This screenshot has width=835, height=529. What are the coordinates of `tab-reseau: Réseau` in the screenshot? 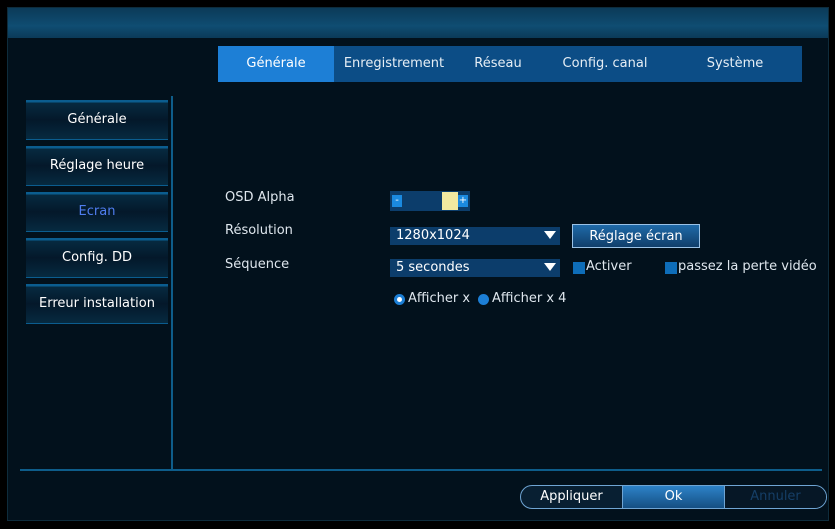 It's located at (498, 64).